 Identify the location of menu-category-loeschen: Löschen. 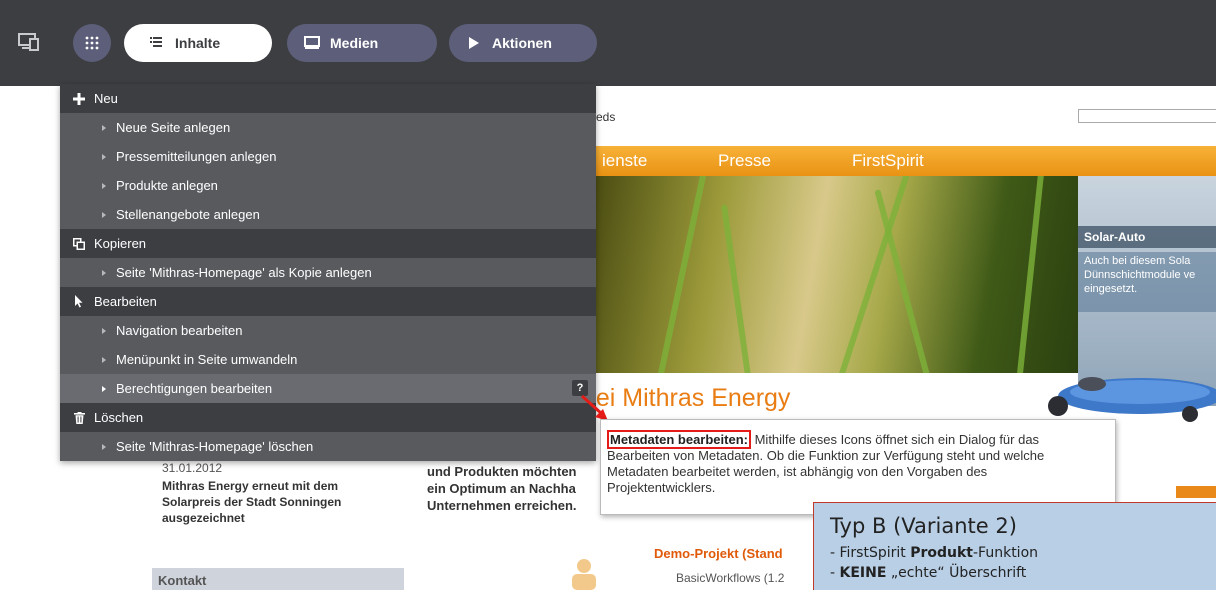
(328, 417).